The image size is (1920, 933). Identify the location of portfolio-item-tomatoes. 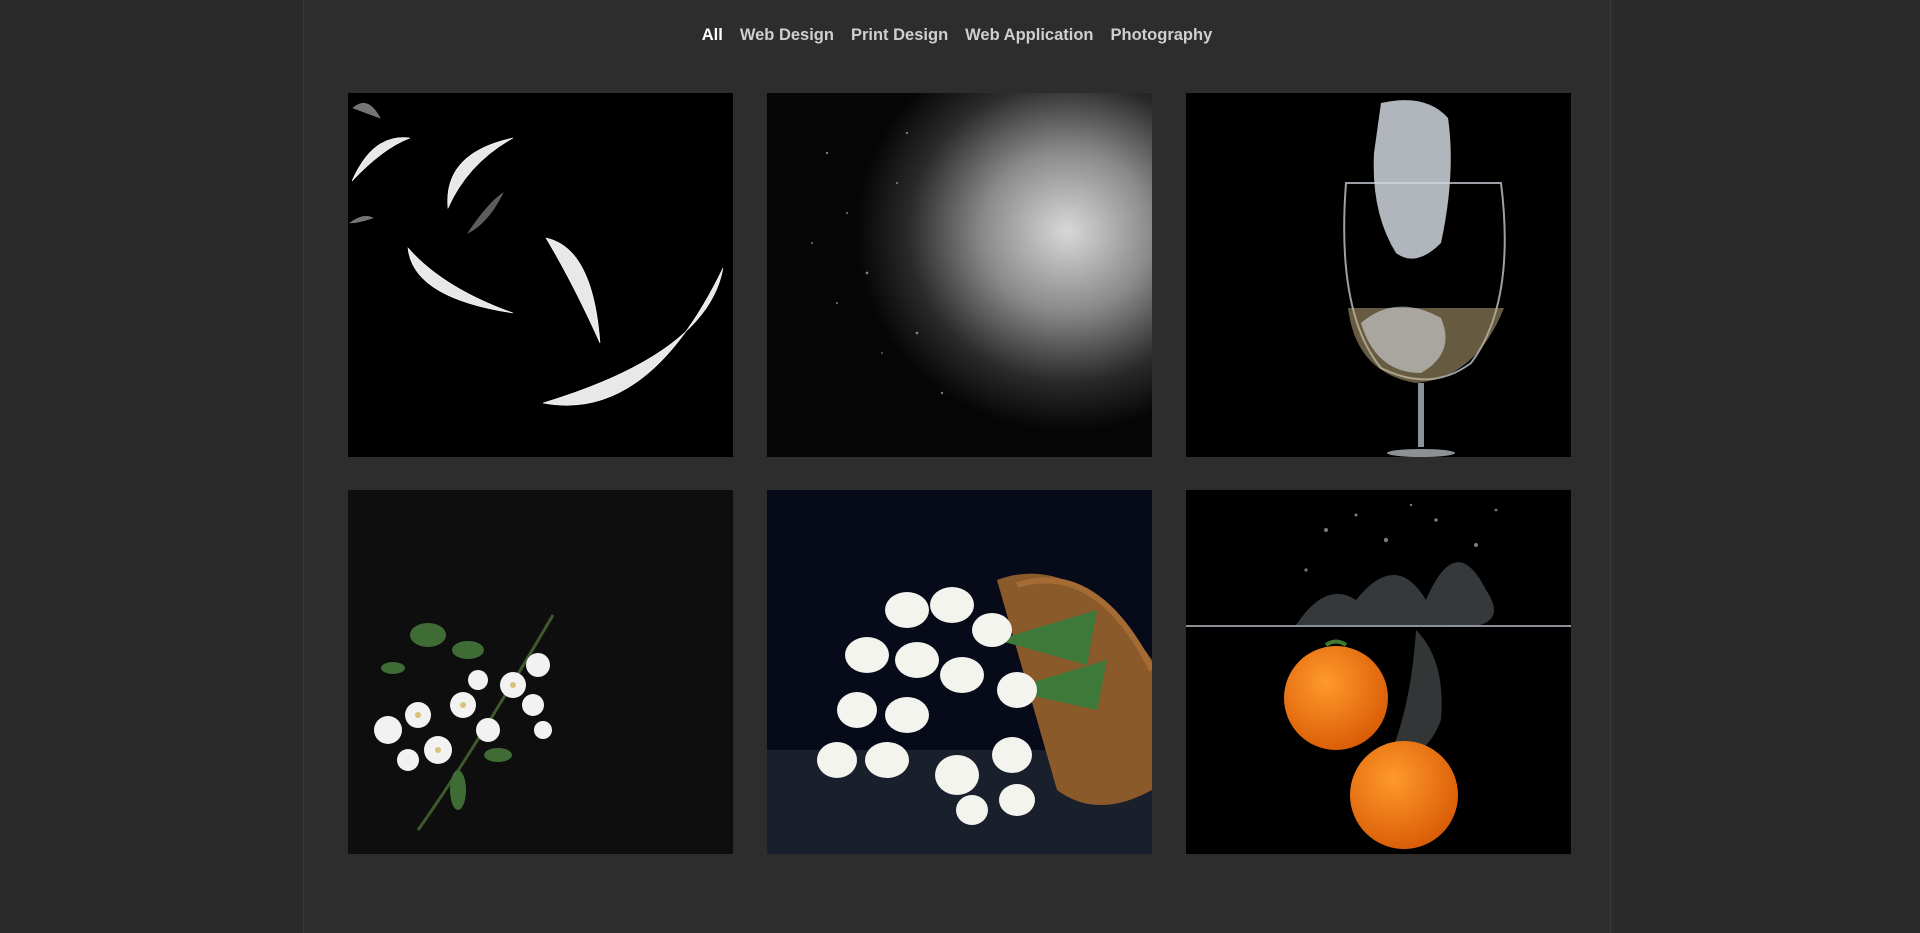
(1378, 672).